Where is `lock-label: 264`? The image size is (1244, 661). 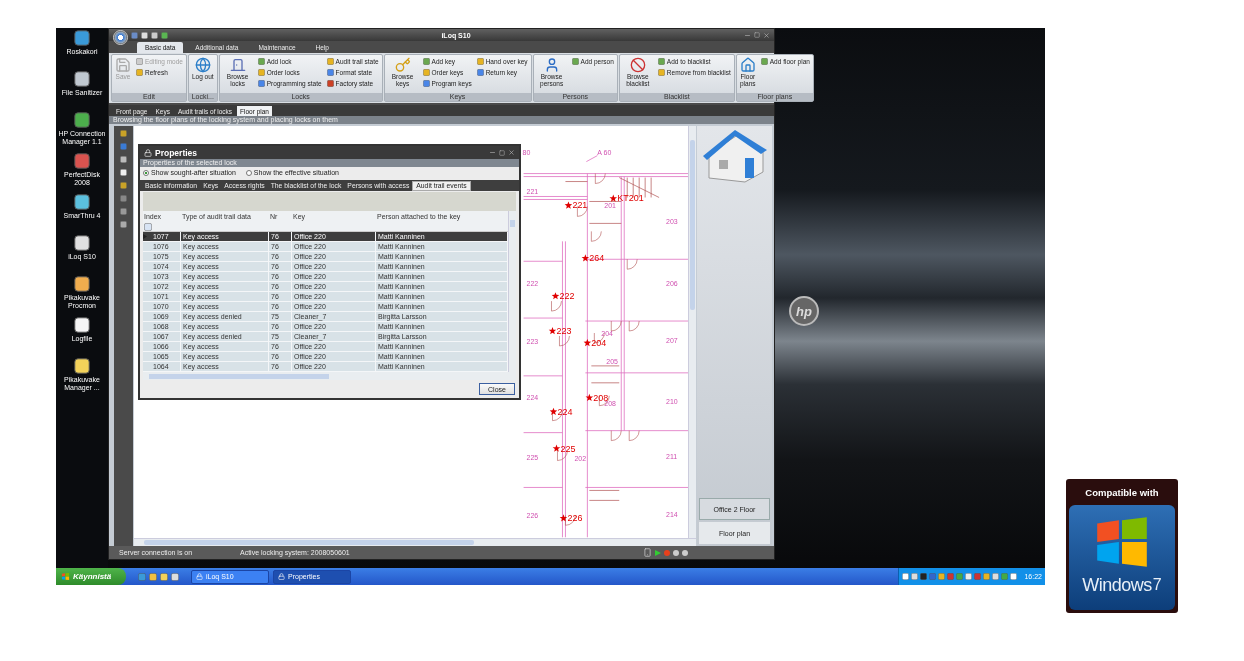 lock-label: 264 is located at coordinates (597, 258).